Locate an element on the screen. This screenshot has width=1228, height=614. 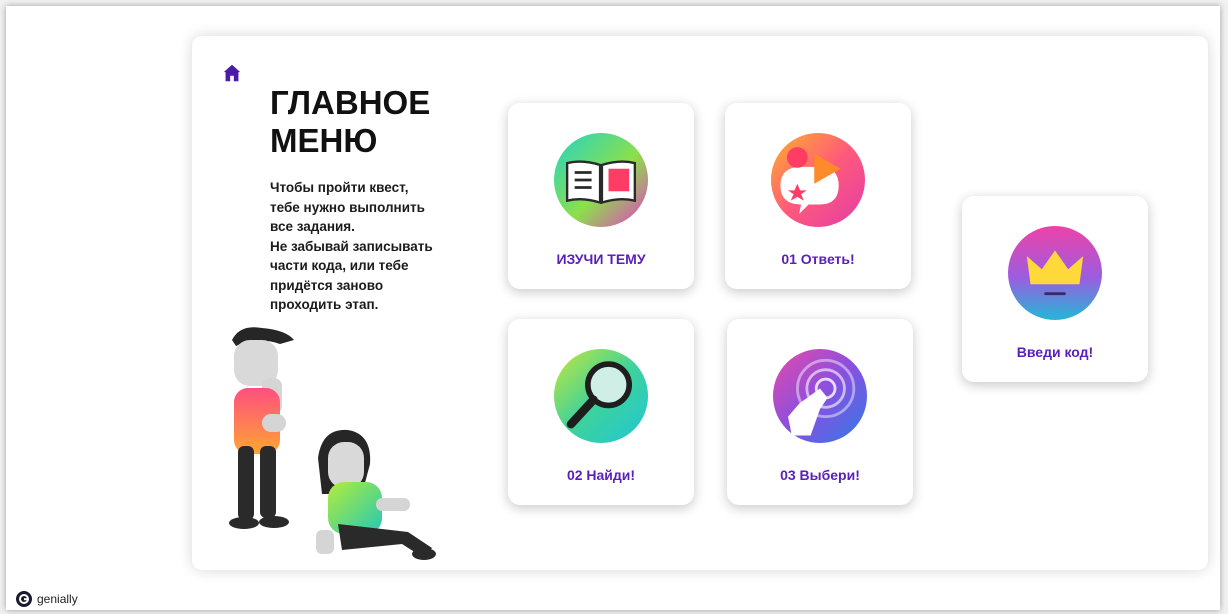
instruction-line: Не забывай записывать is located at coordinates (351, 246).